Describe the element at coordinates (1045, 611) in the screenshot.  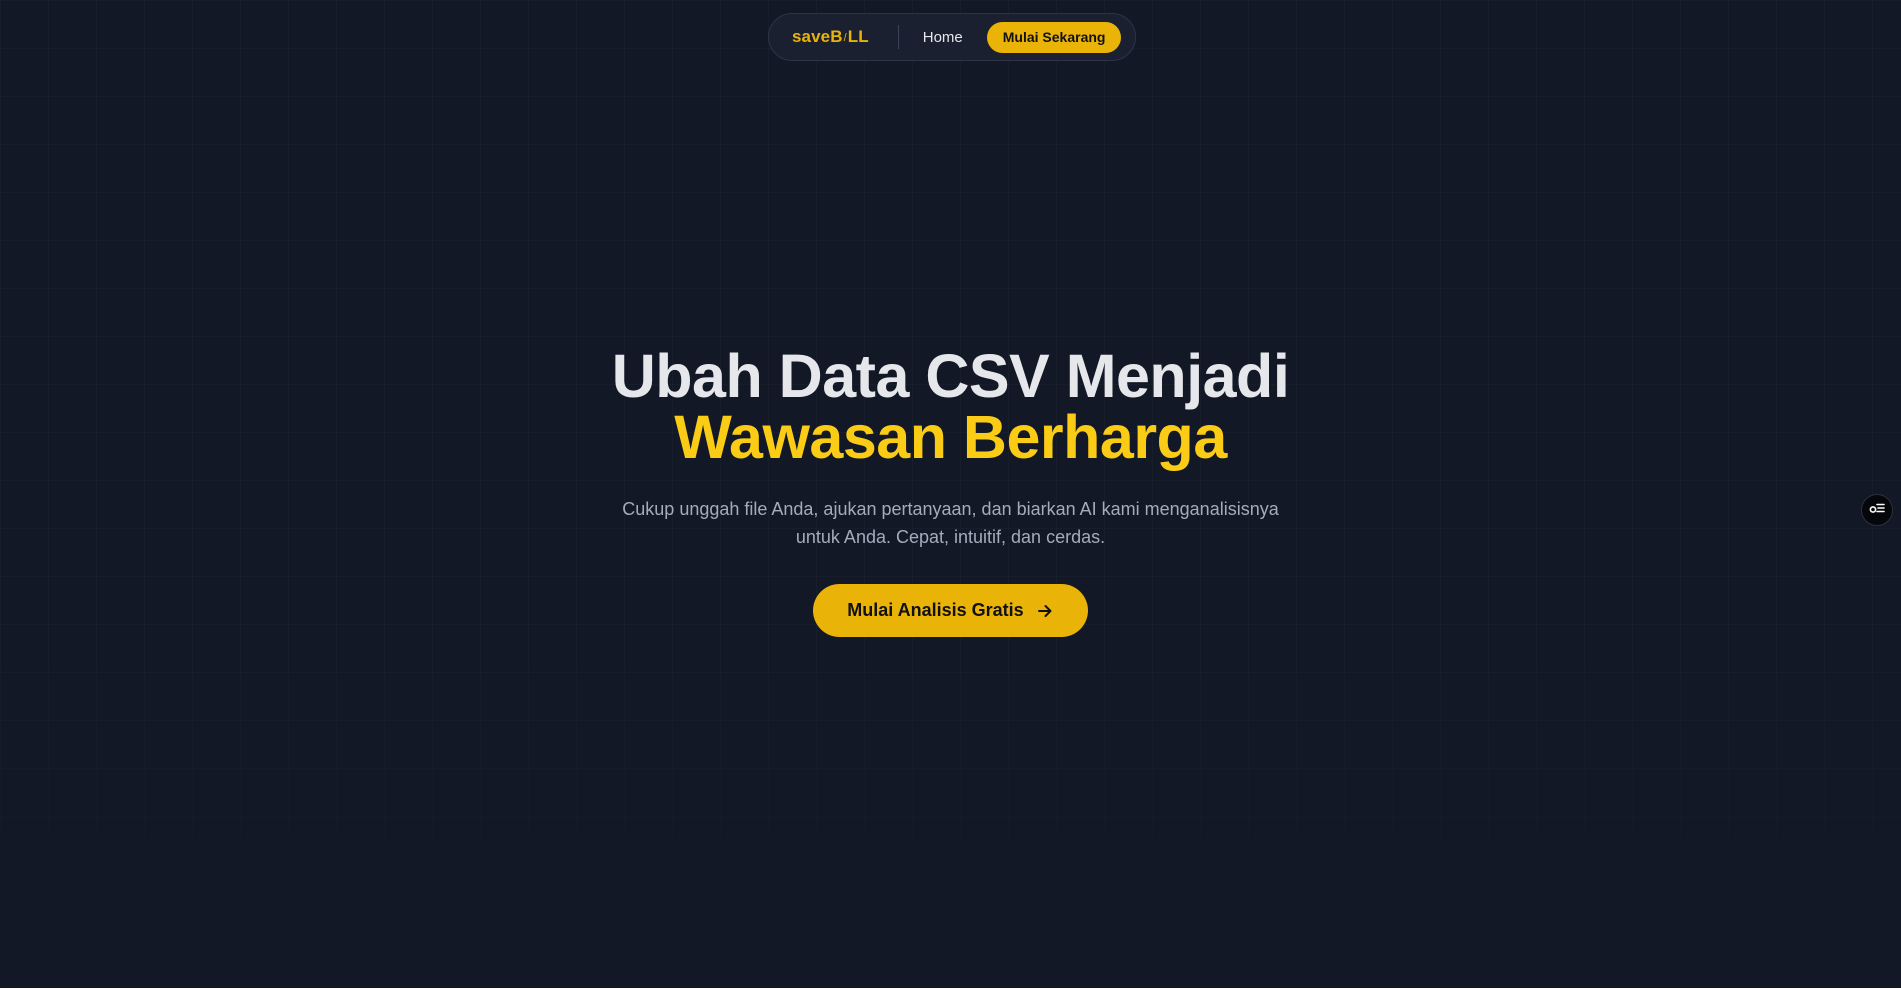
I see `arrow-right-icon` at that location.